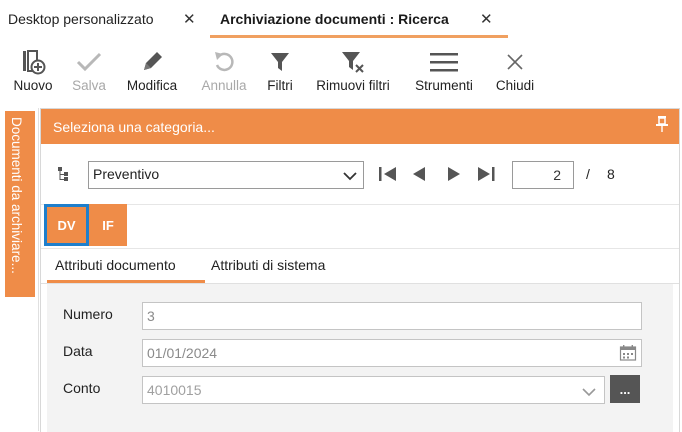 This screenshot has width=682, height=432. Describe the element at coordinates (444, 85) in the screenshot. I see `strumenti-label: Strumenti` at that location.